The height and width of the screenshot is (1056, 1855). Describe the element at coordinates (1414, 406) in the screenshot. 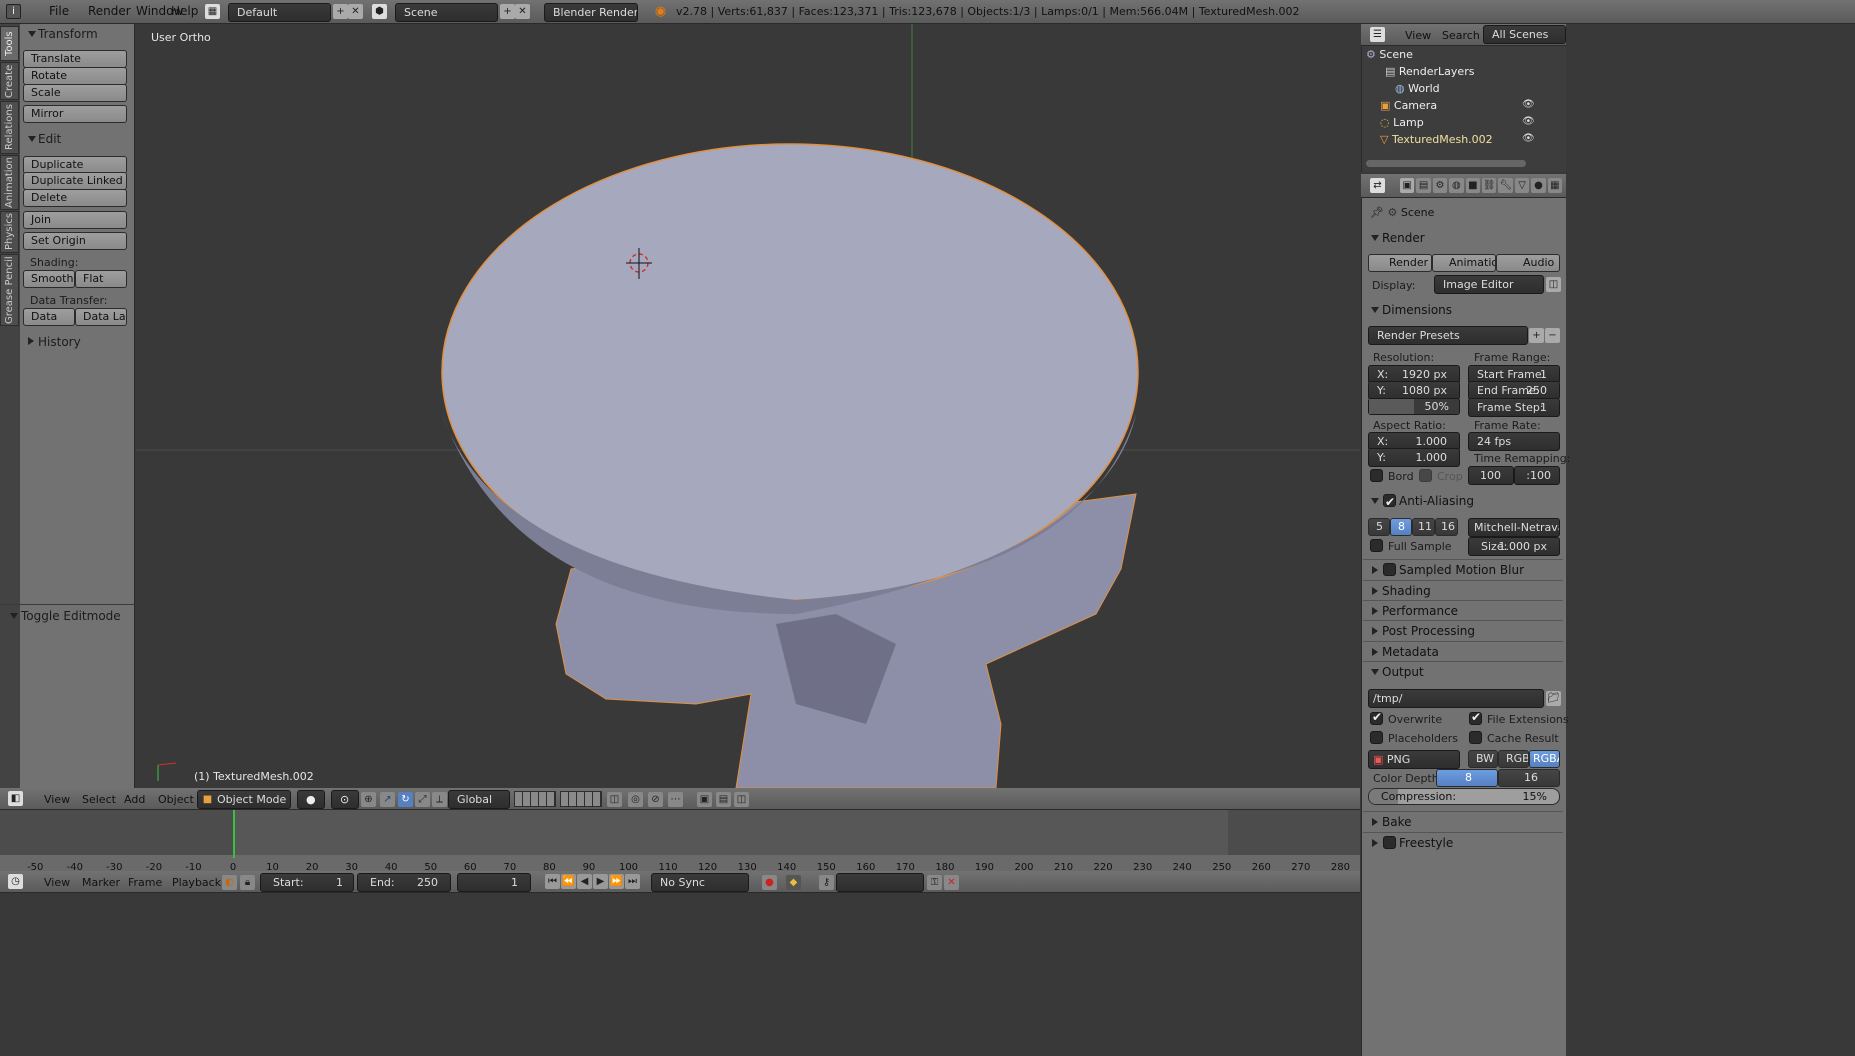

I see `resolution-percent-slider: 50%` at that location.